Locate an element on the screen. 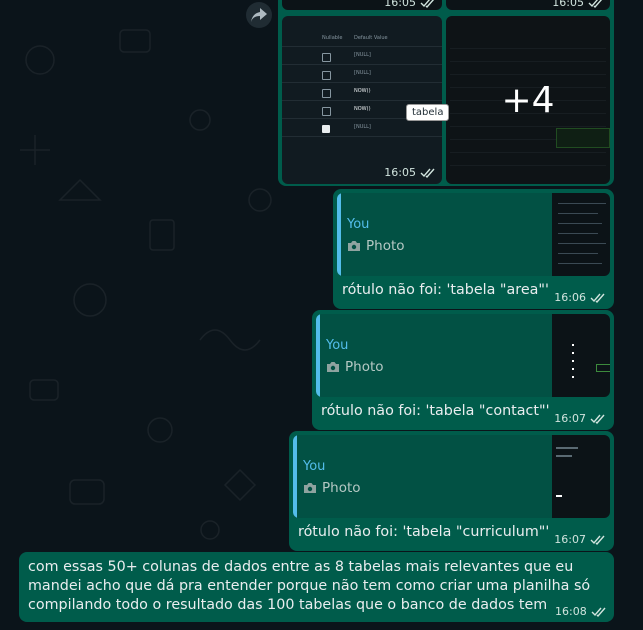  timestamp: 16:08 is located at coordinates (581, 611).